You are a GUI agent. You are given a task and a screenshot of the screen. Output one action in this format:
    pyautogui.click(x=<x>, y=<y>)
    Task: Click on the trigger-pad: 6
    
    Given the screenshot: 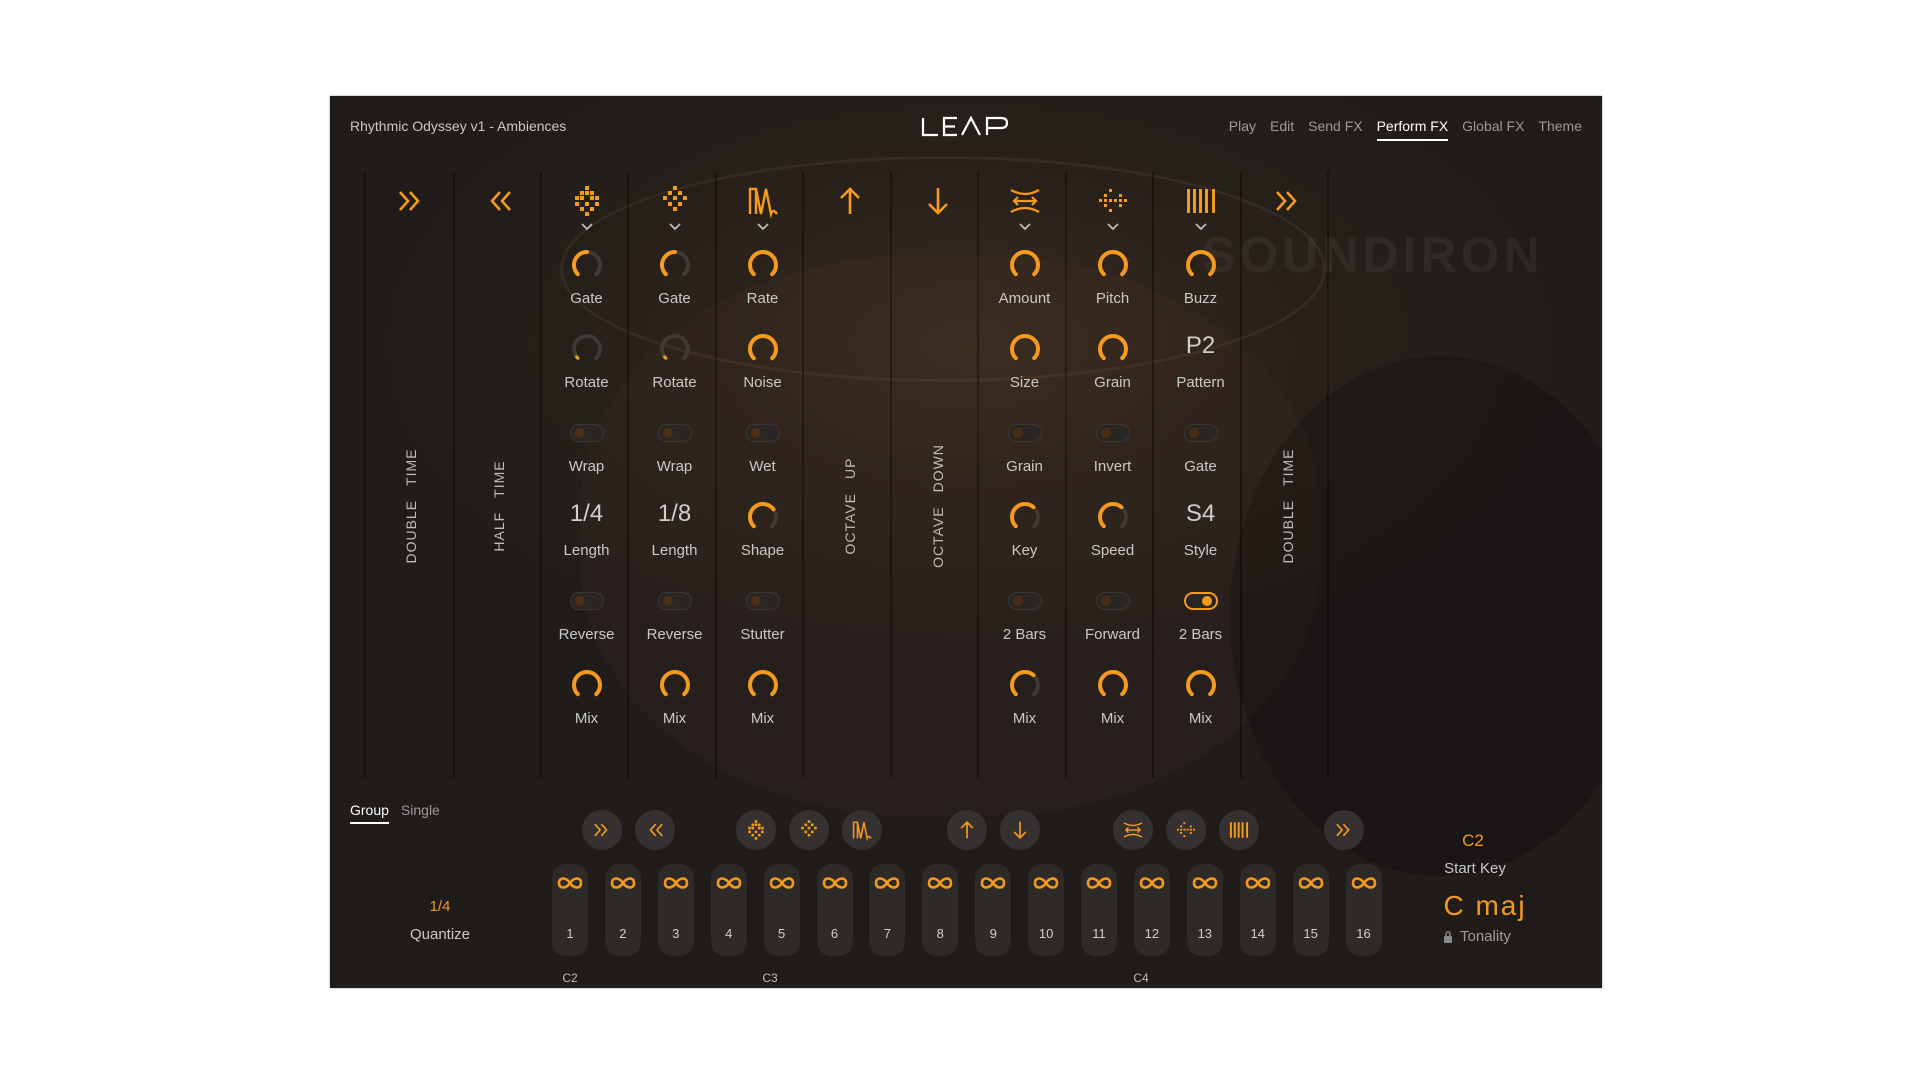 What is the action you would take?
    pyautogui.click(x=834, y=910)
    